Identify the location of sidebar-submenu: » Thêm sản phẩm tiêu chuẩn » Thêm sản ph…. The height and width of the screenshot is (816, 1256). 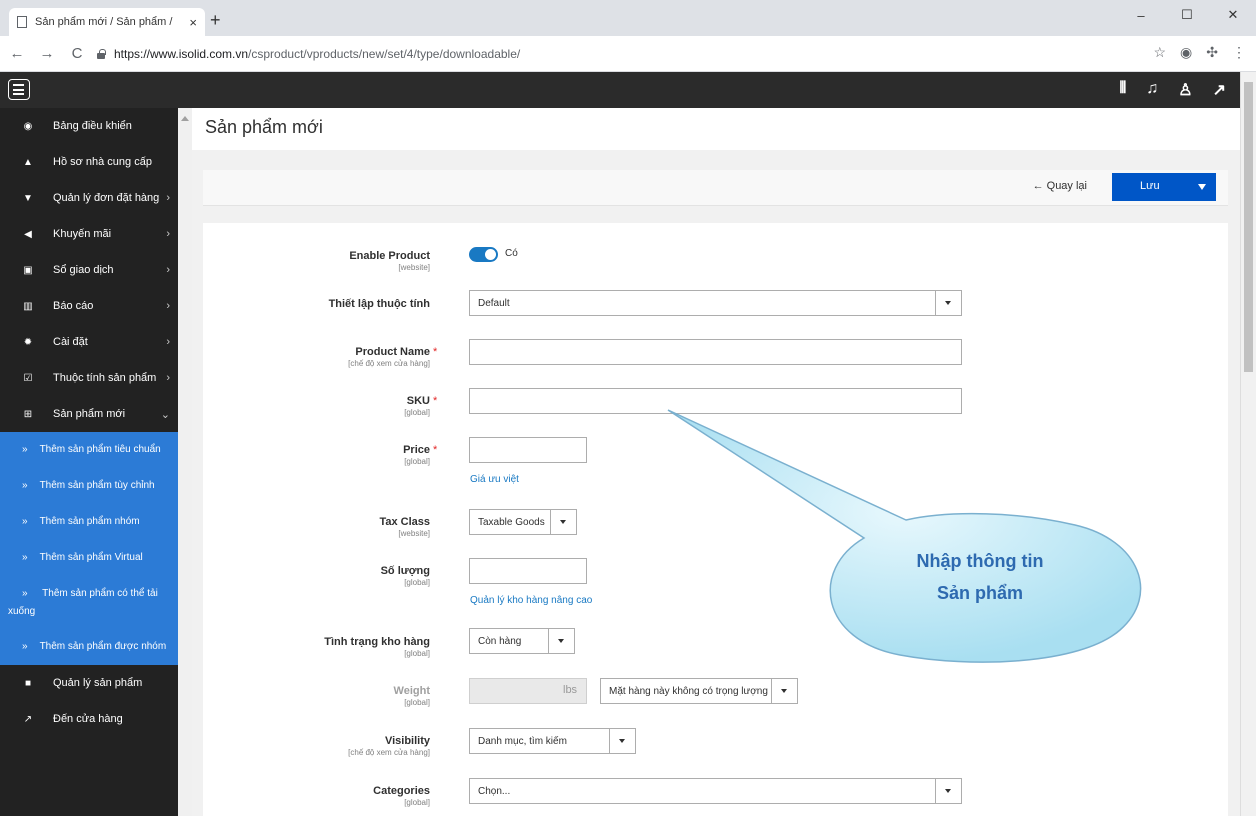
(89, 548).